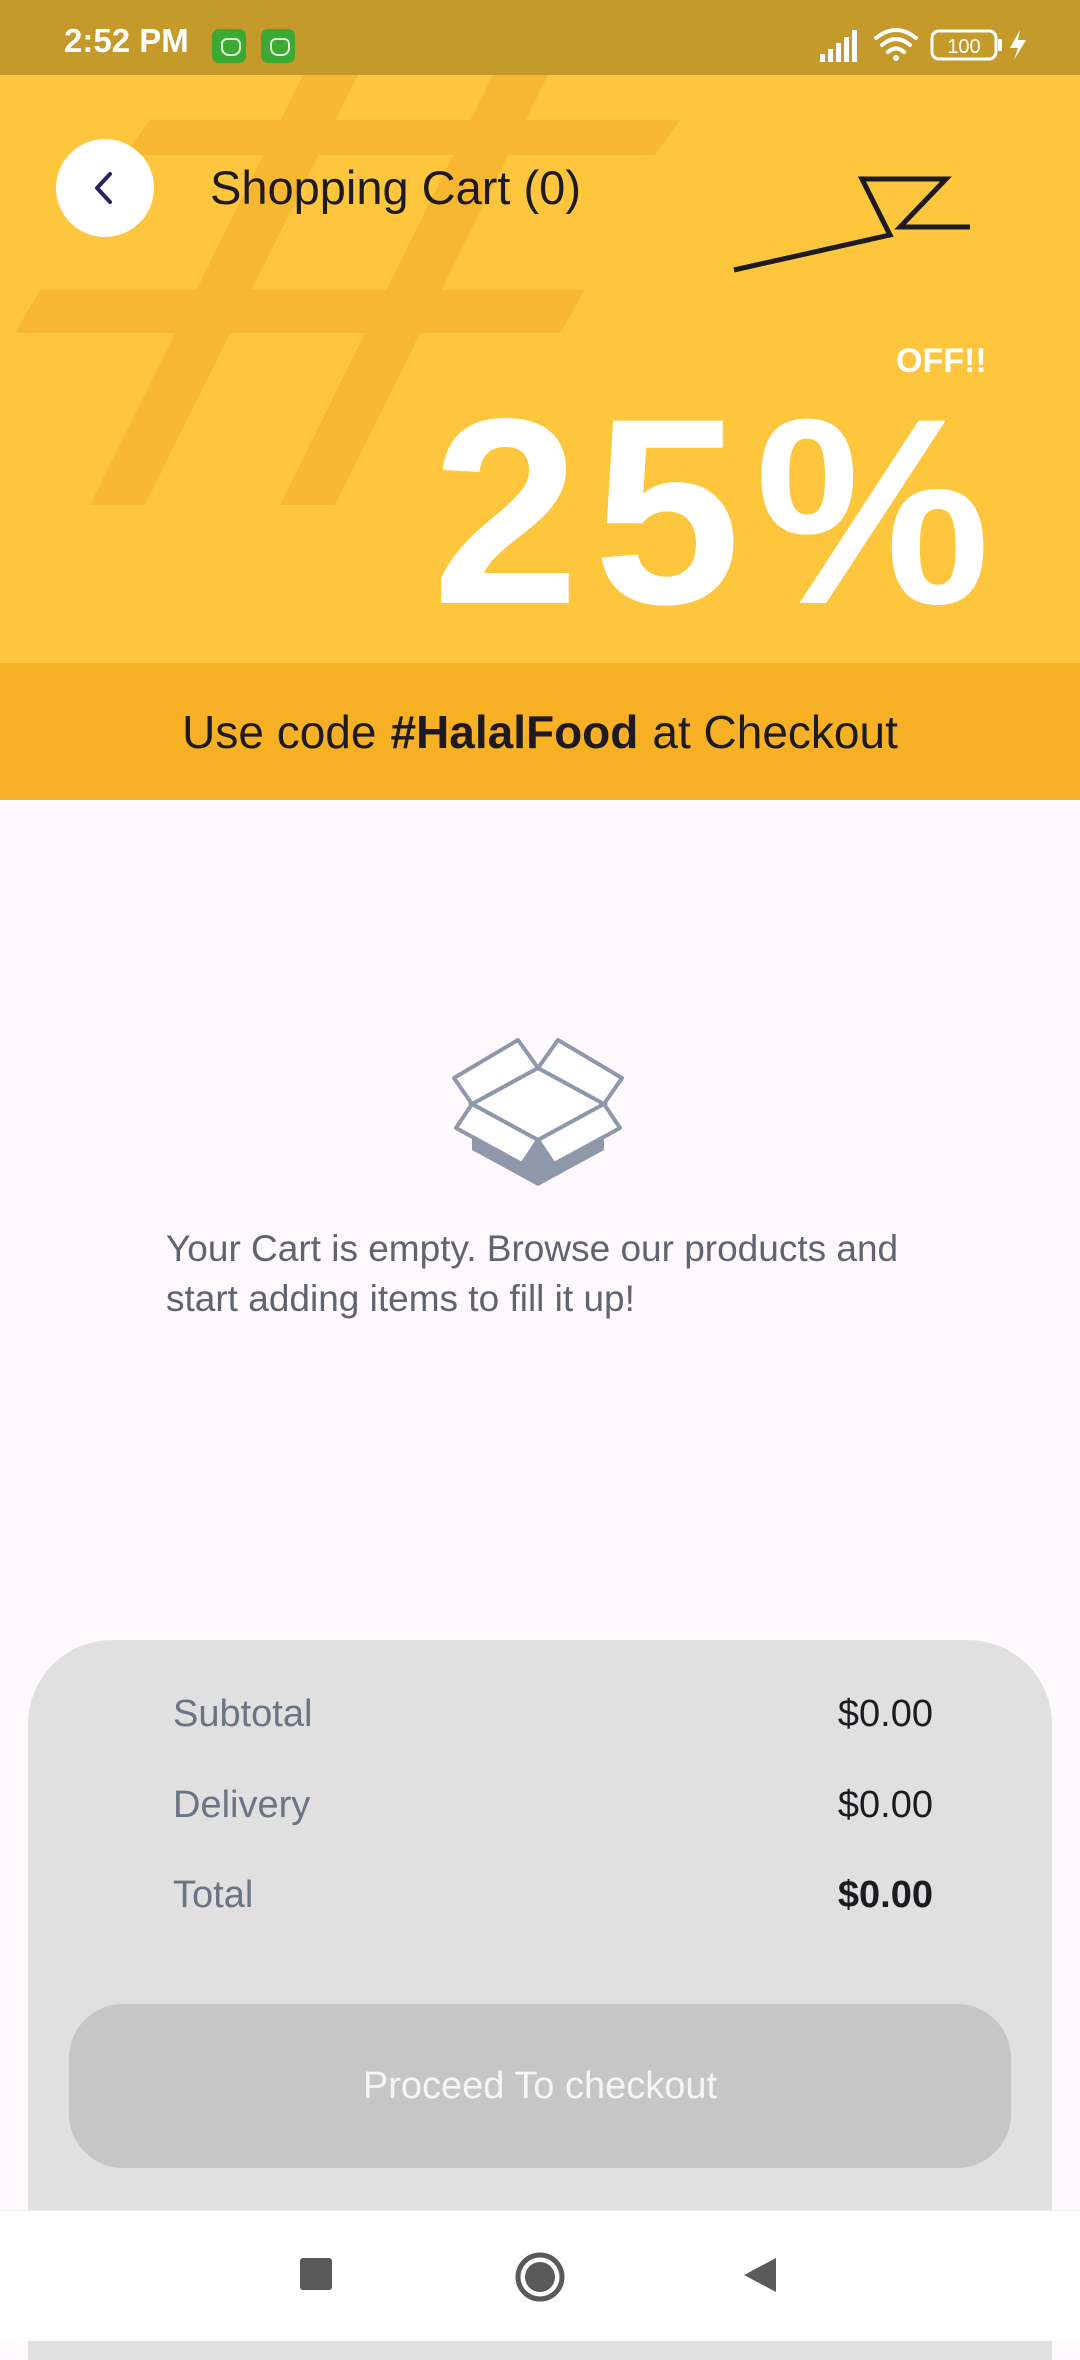 The height and width of the screenshot is (2360, 1080). I want to click on total-row: Total $0.00, so click(553, 1904).